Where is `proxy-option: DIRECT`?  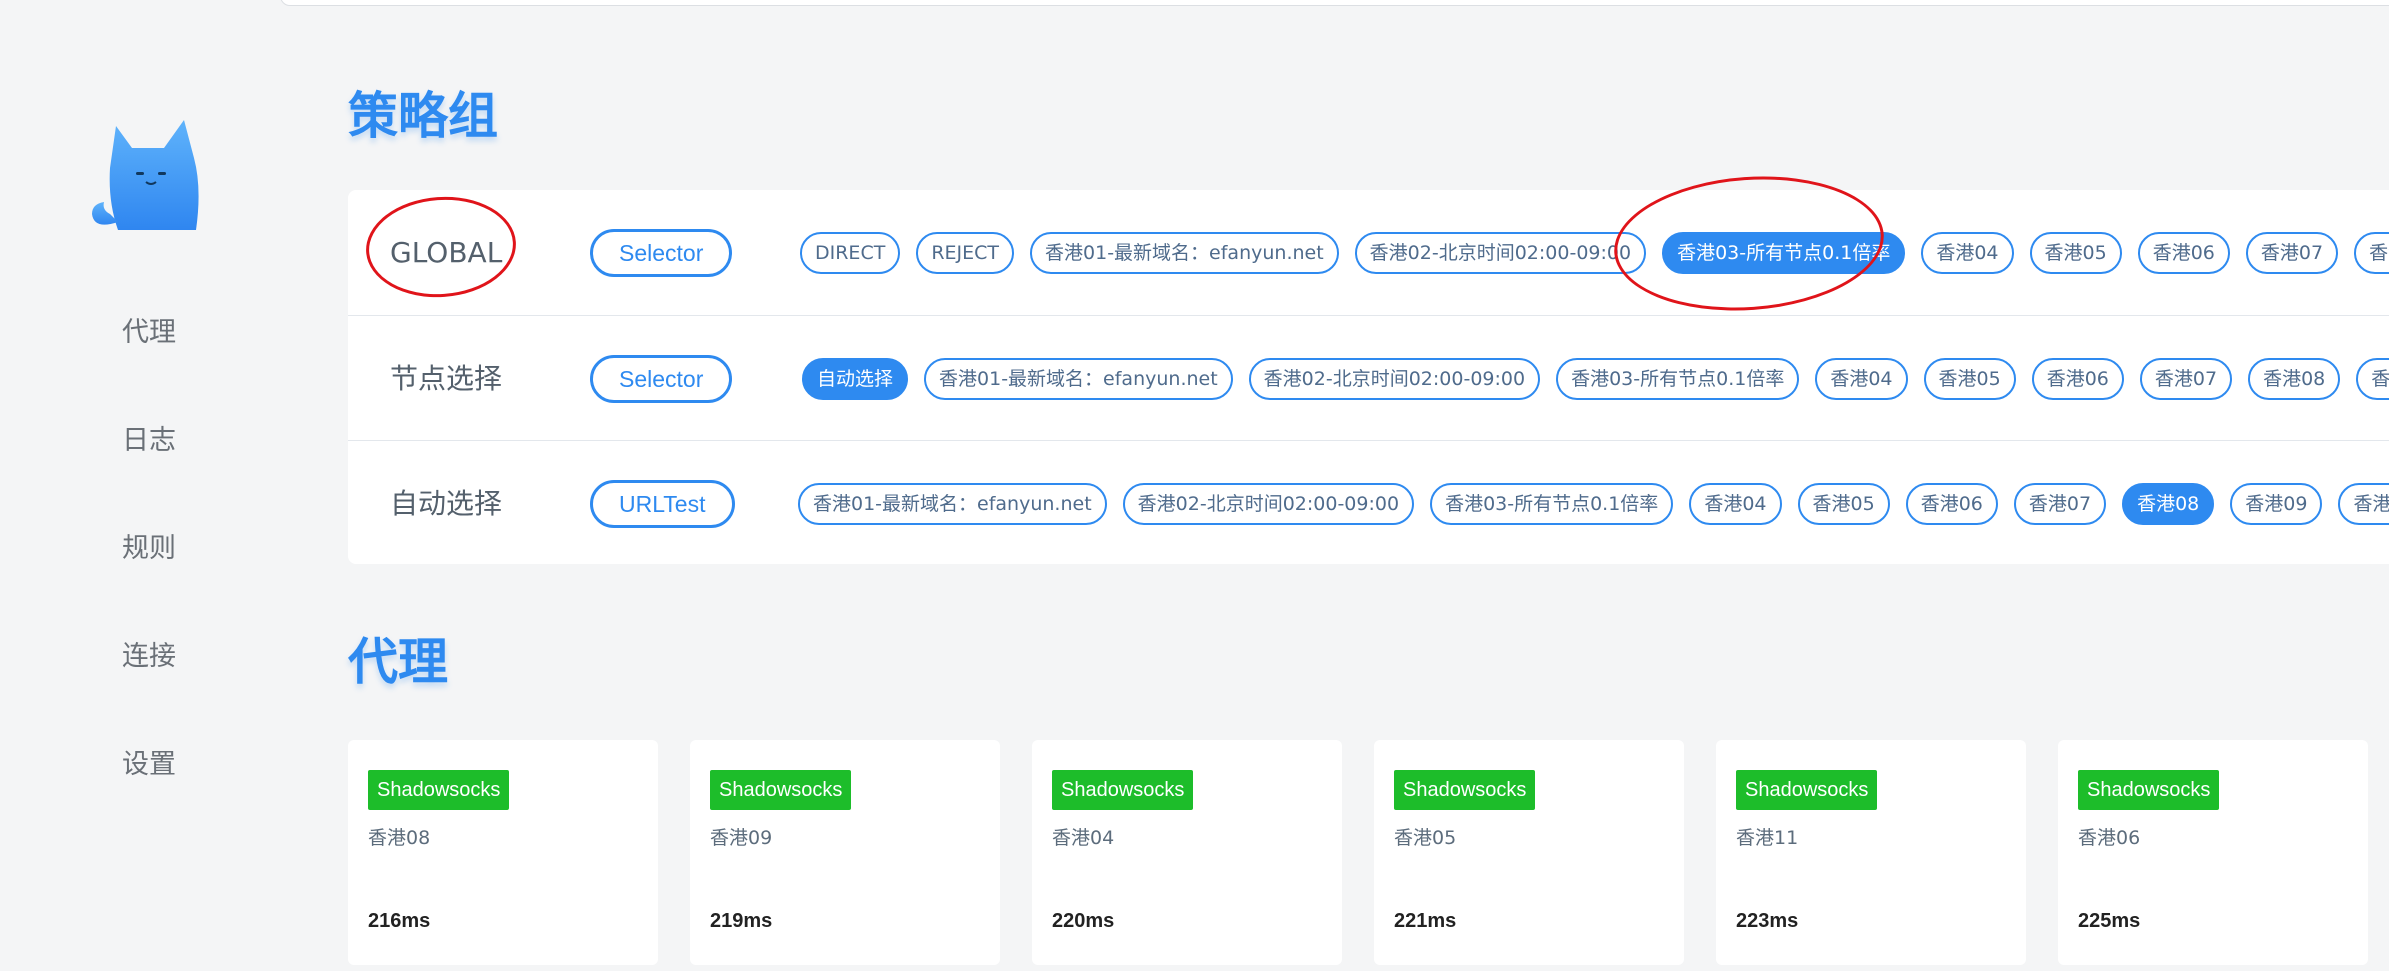
proxy-option: DIRECT is located at coordinates (850, 252).